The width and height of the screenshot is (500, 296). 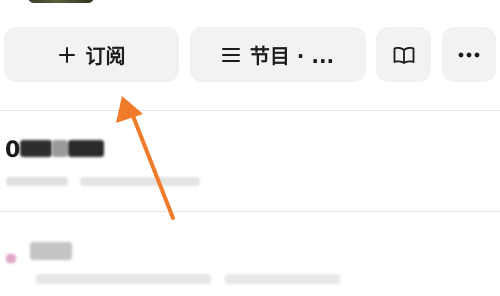 What do you see at coordinates (61, 1) in the screenshot?
I see `podcast-cover-thumbnail` at bounding box center [61, 1].